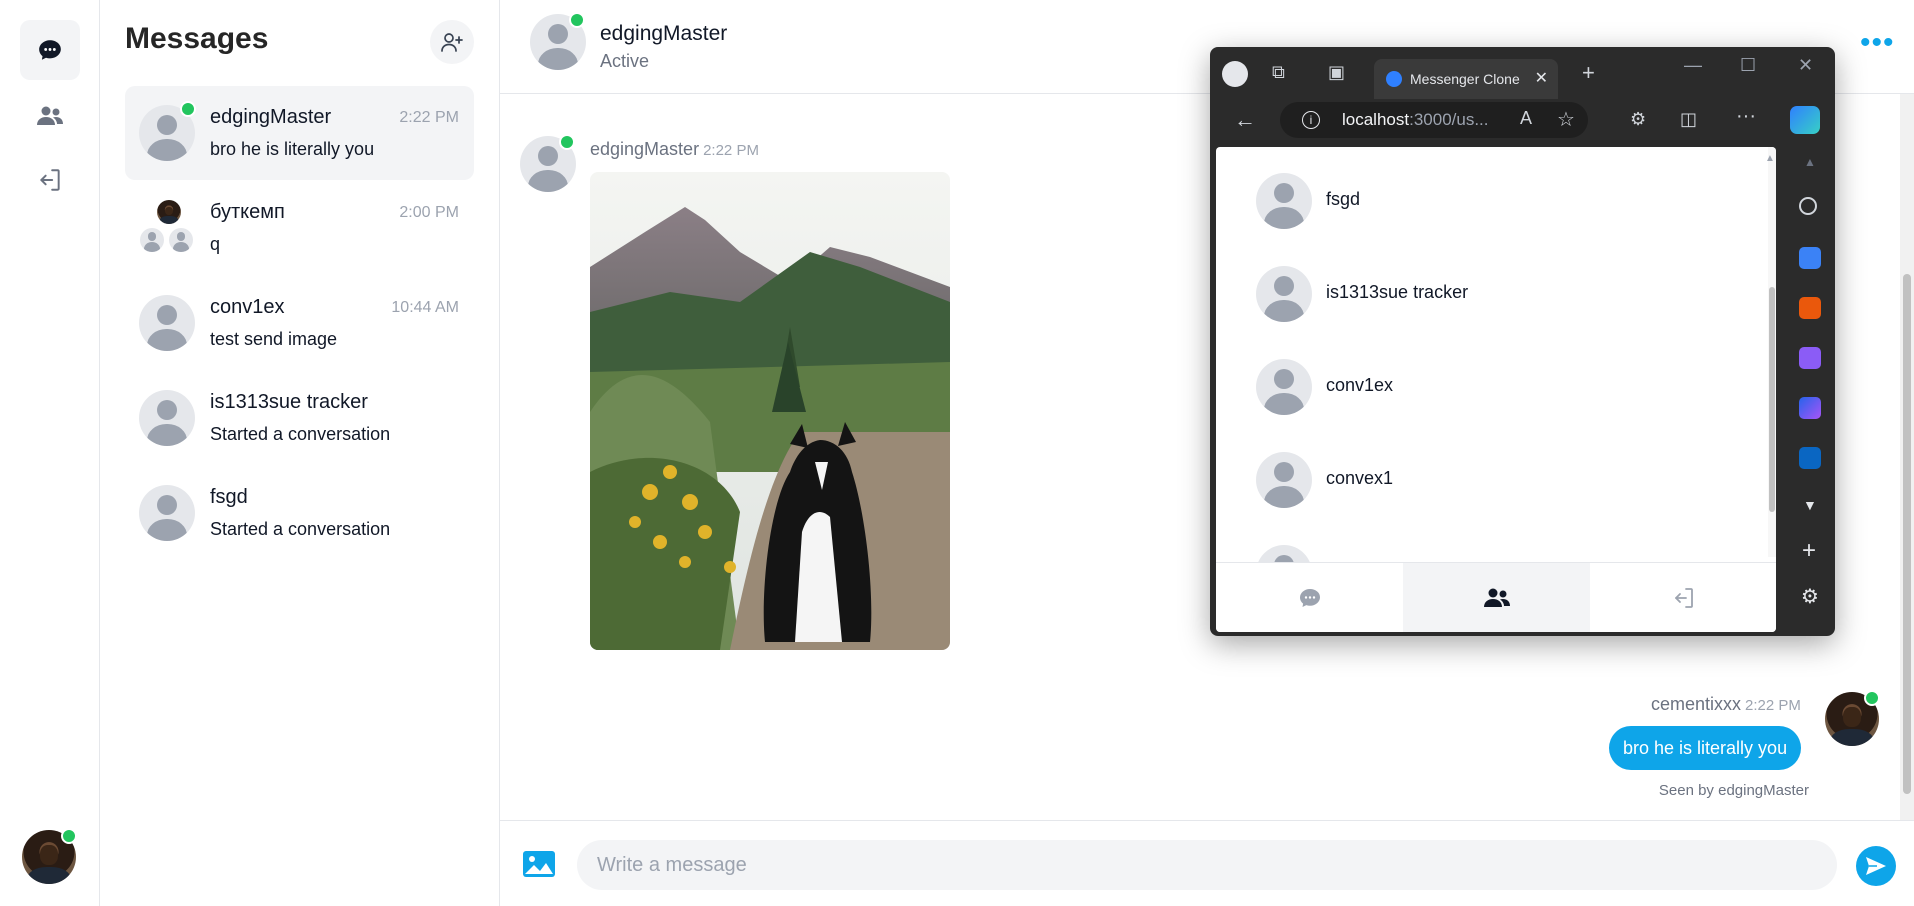  What do you see at coordinates (1360, 385) in the screenshot?
I see `user-name: conv1ex` at bounding box center [1360, 385].